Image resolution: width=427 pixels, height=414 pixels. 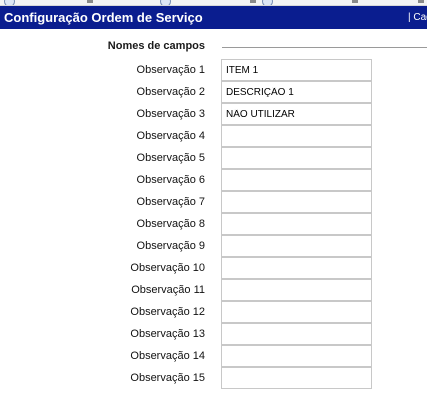 I want to click on observacao-10-input, so click(x=296, y=268).